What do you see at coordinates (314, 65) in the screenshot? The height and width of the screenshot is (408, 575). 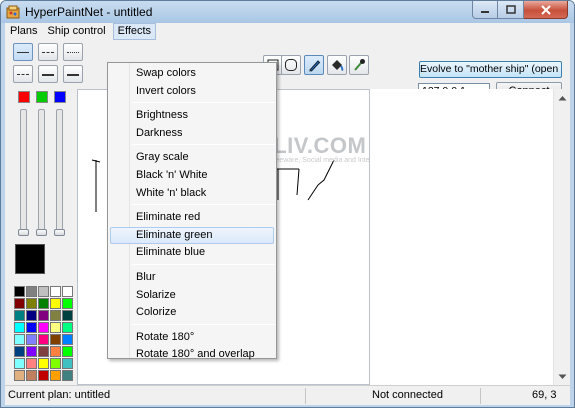 I see `pencil-tool-button` at bounding box center [314, 65].